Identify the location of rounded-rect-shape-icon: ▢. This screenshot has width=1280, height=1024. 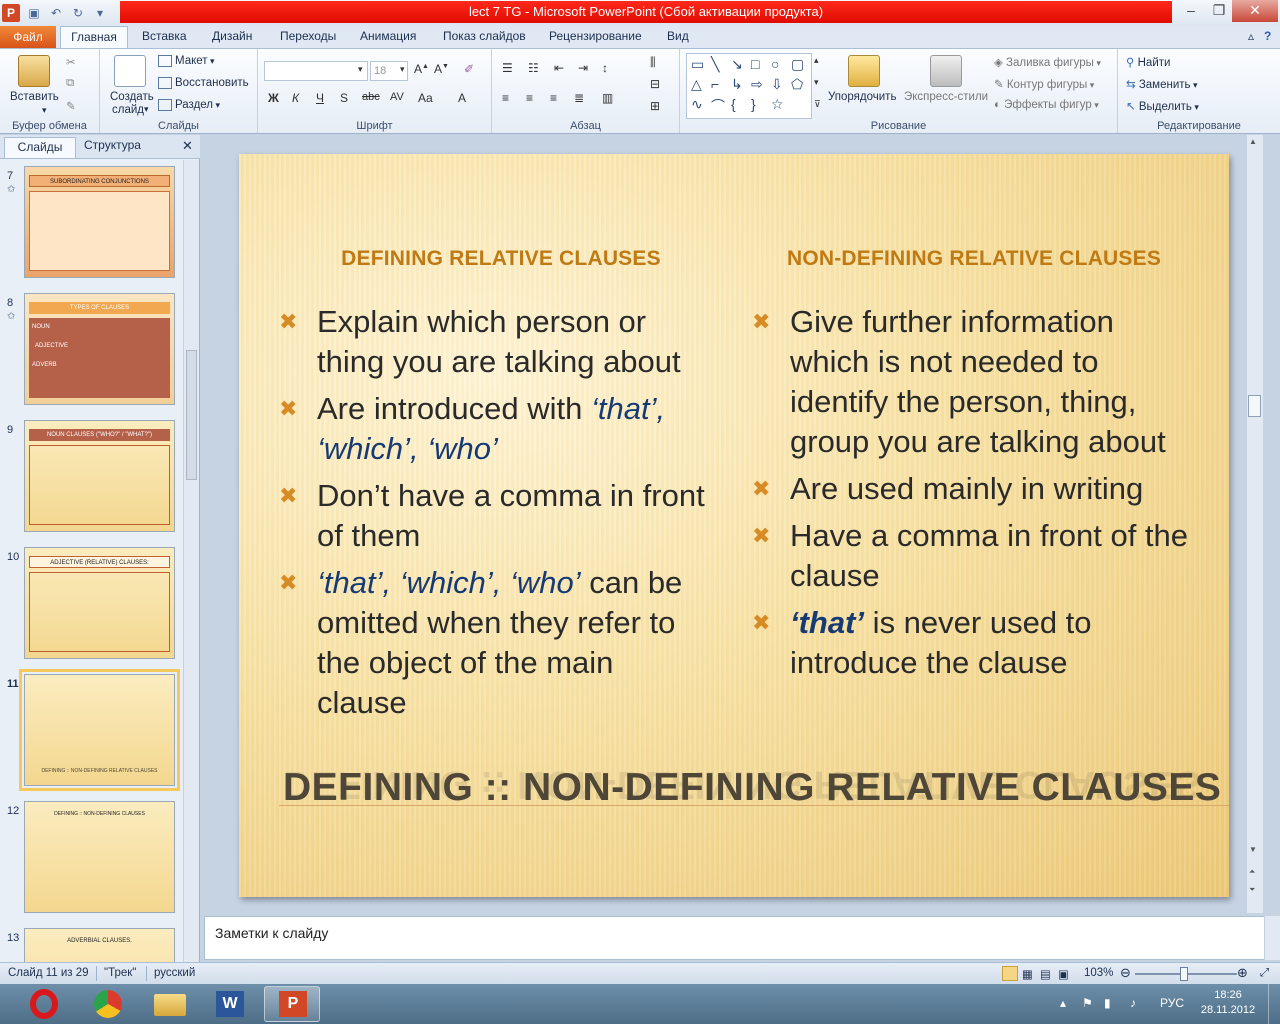
(797, 64).